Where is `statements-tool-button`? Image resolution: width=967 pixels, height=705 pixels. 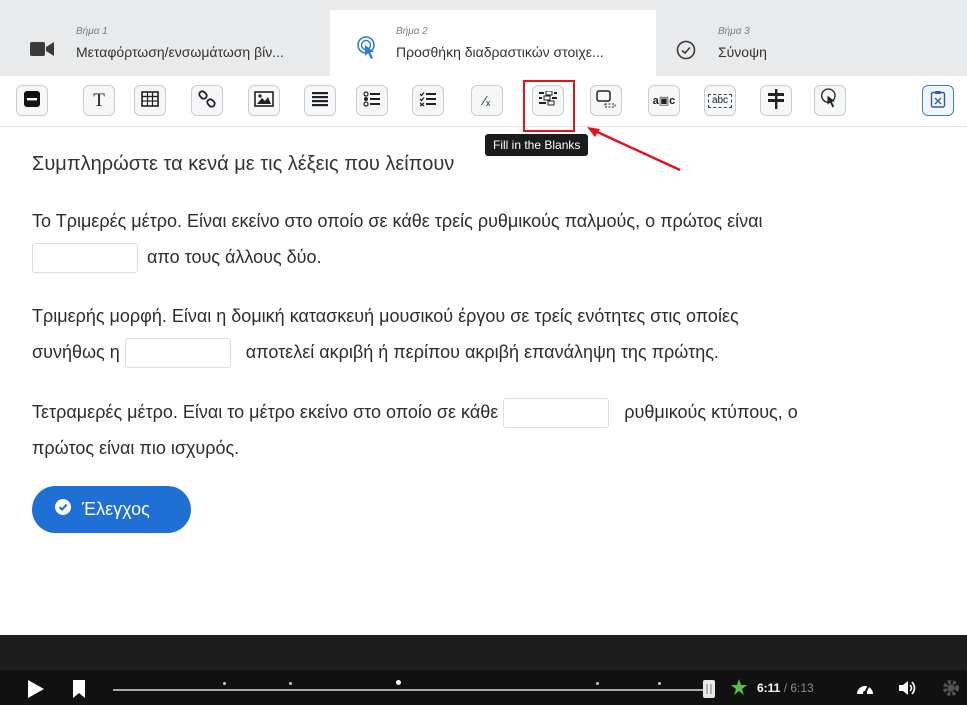 statements-tool-button is located at coordinates (320, 100).